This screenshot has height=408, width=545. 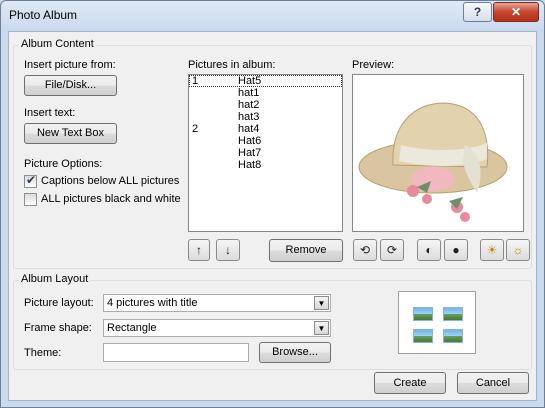 I want to click on hat-photo-icon, so click(x=438, y=153).